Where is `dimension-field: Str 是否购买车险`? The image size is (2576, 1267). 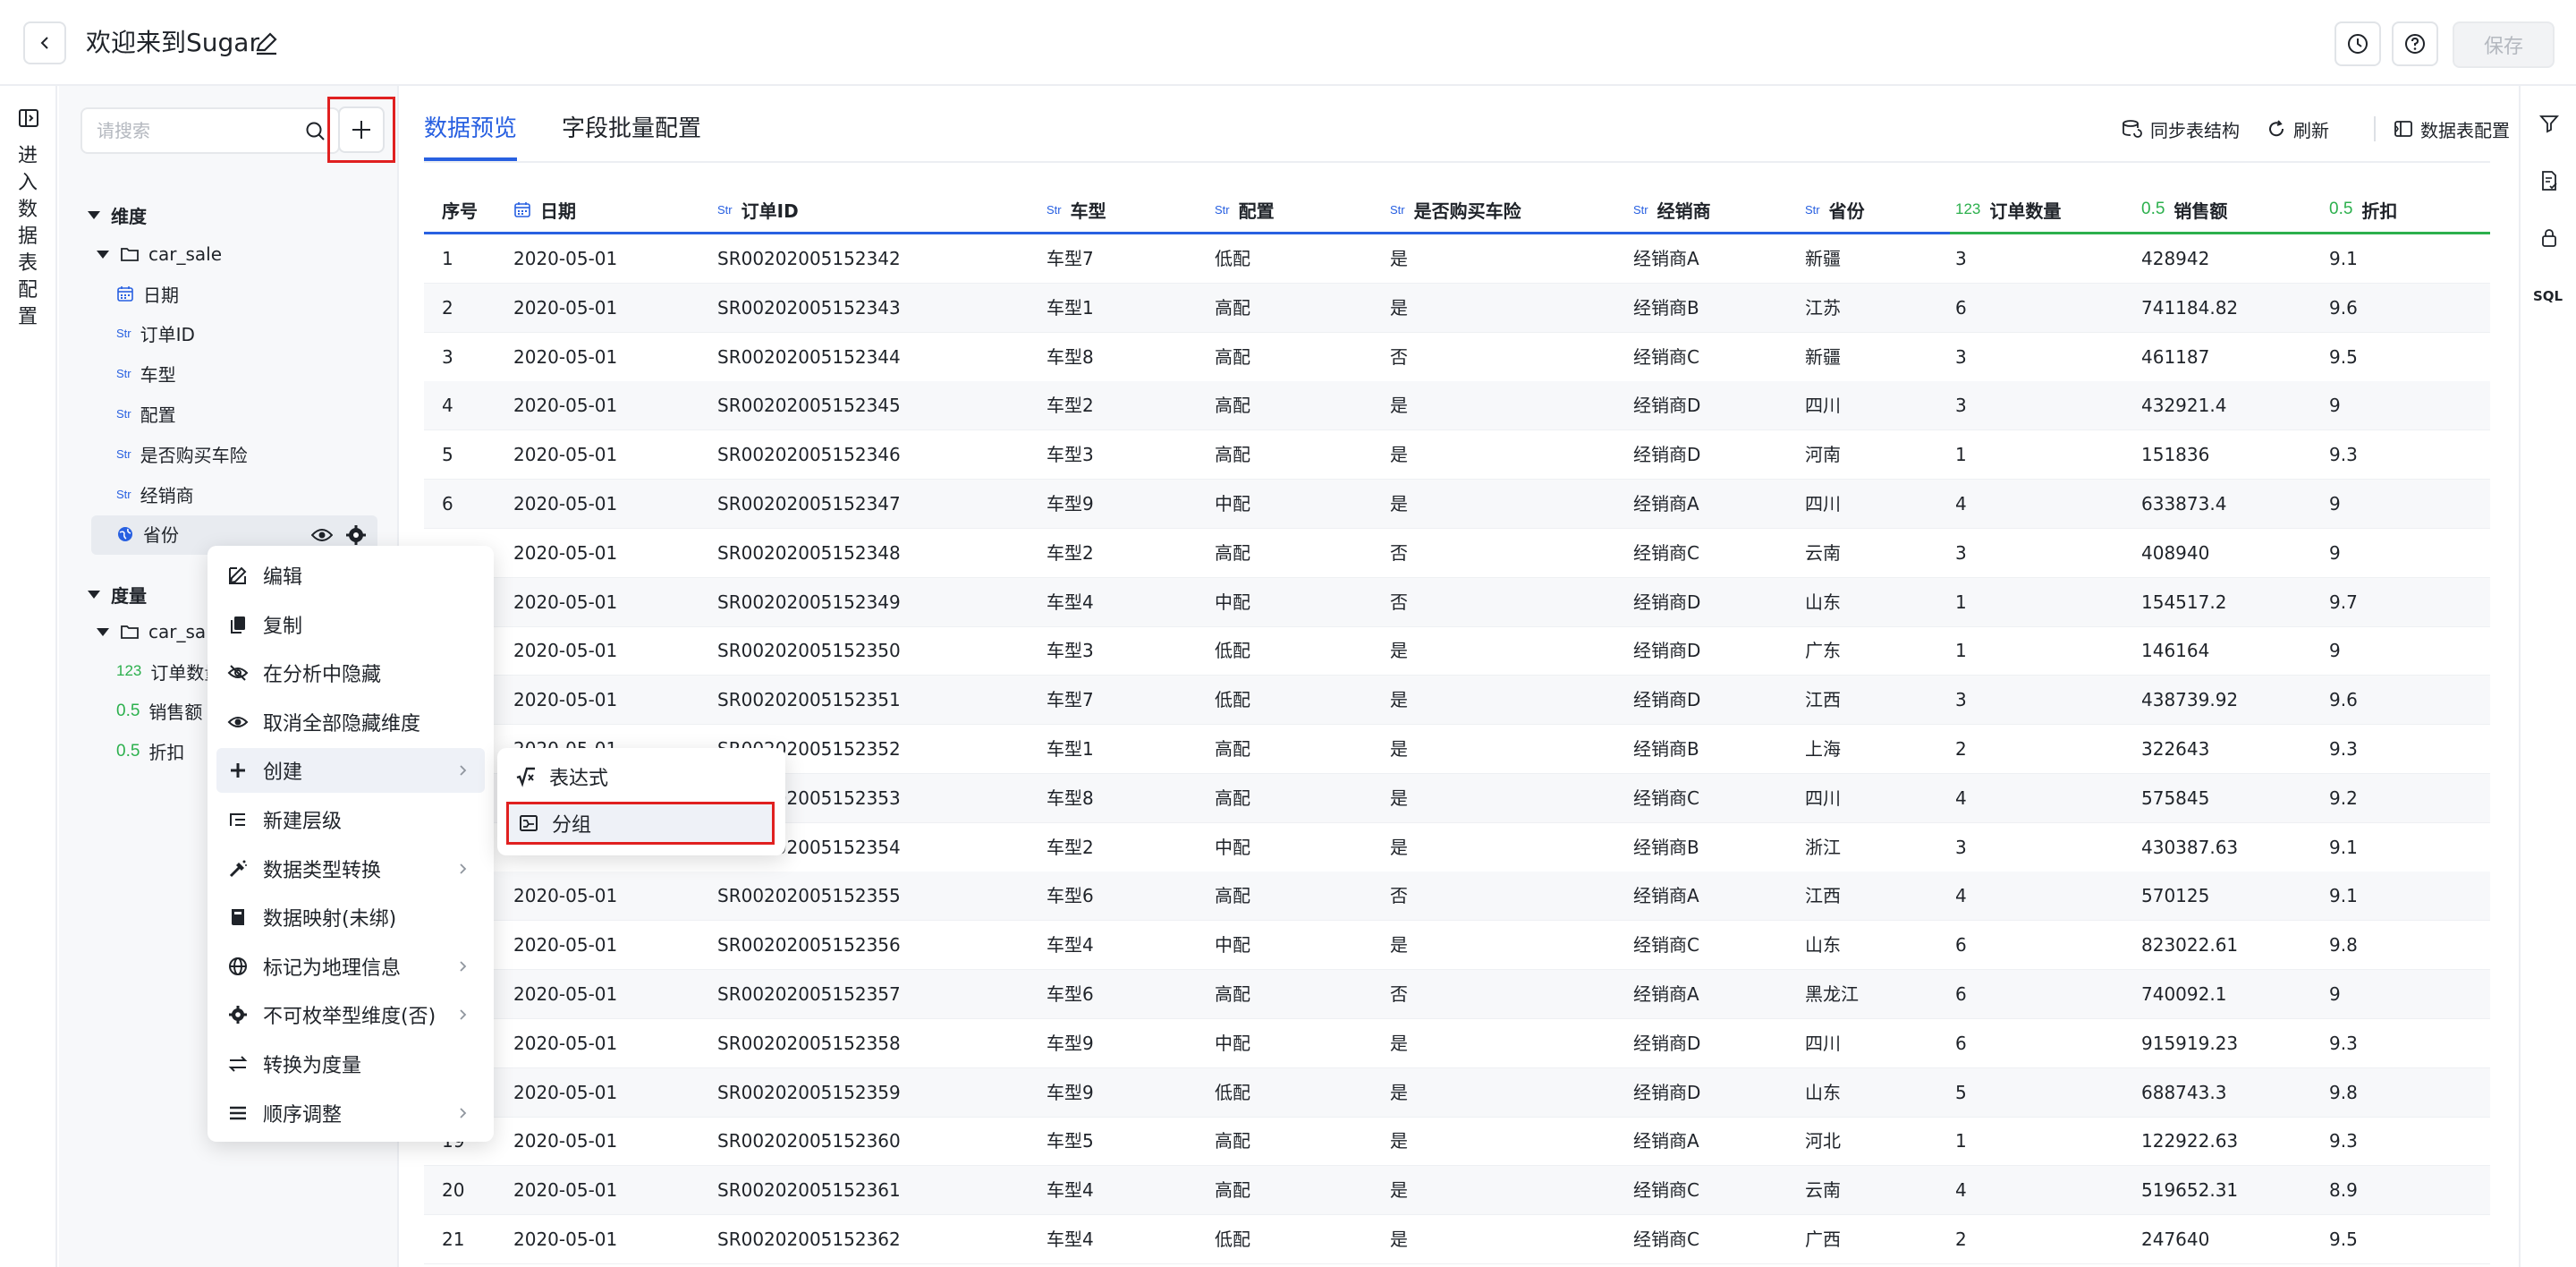 dimension-field: Str 是否购买车险 is located at coordinates (182, 454).